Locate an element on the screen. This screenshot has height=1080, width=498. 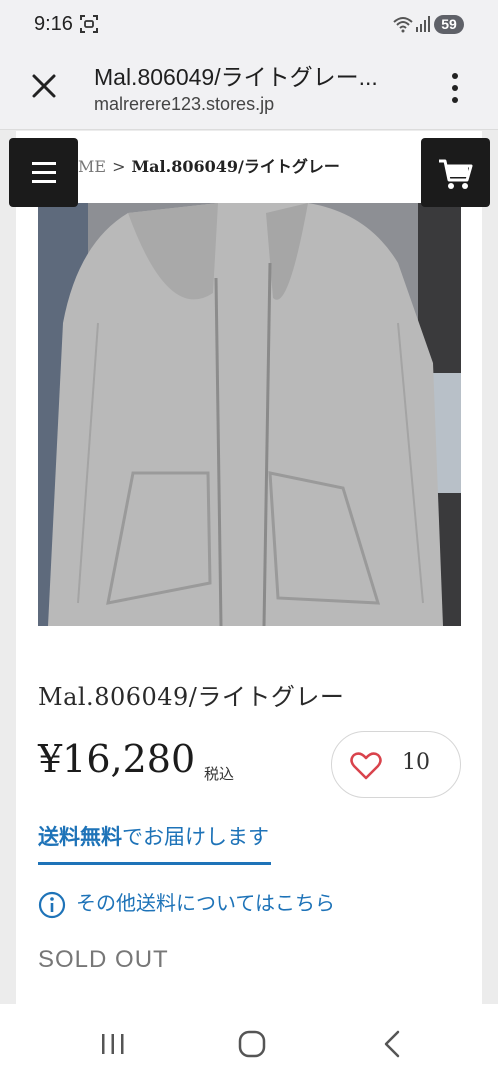
page-url: malrerere123.stores.jp is located at coordinates (184, 104).